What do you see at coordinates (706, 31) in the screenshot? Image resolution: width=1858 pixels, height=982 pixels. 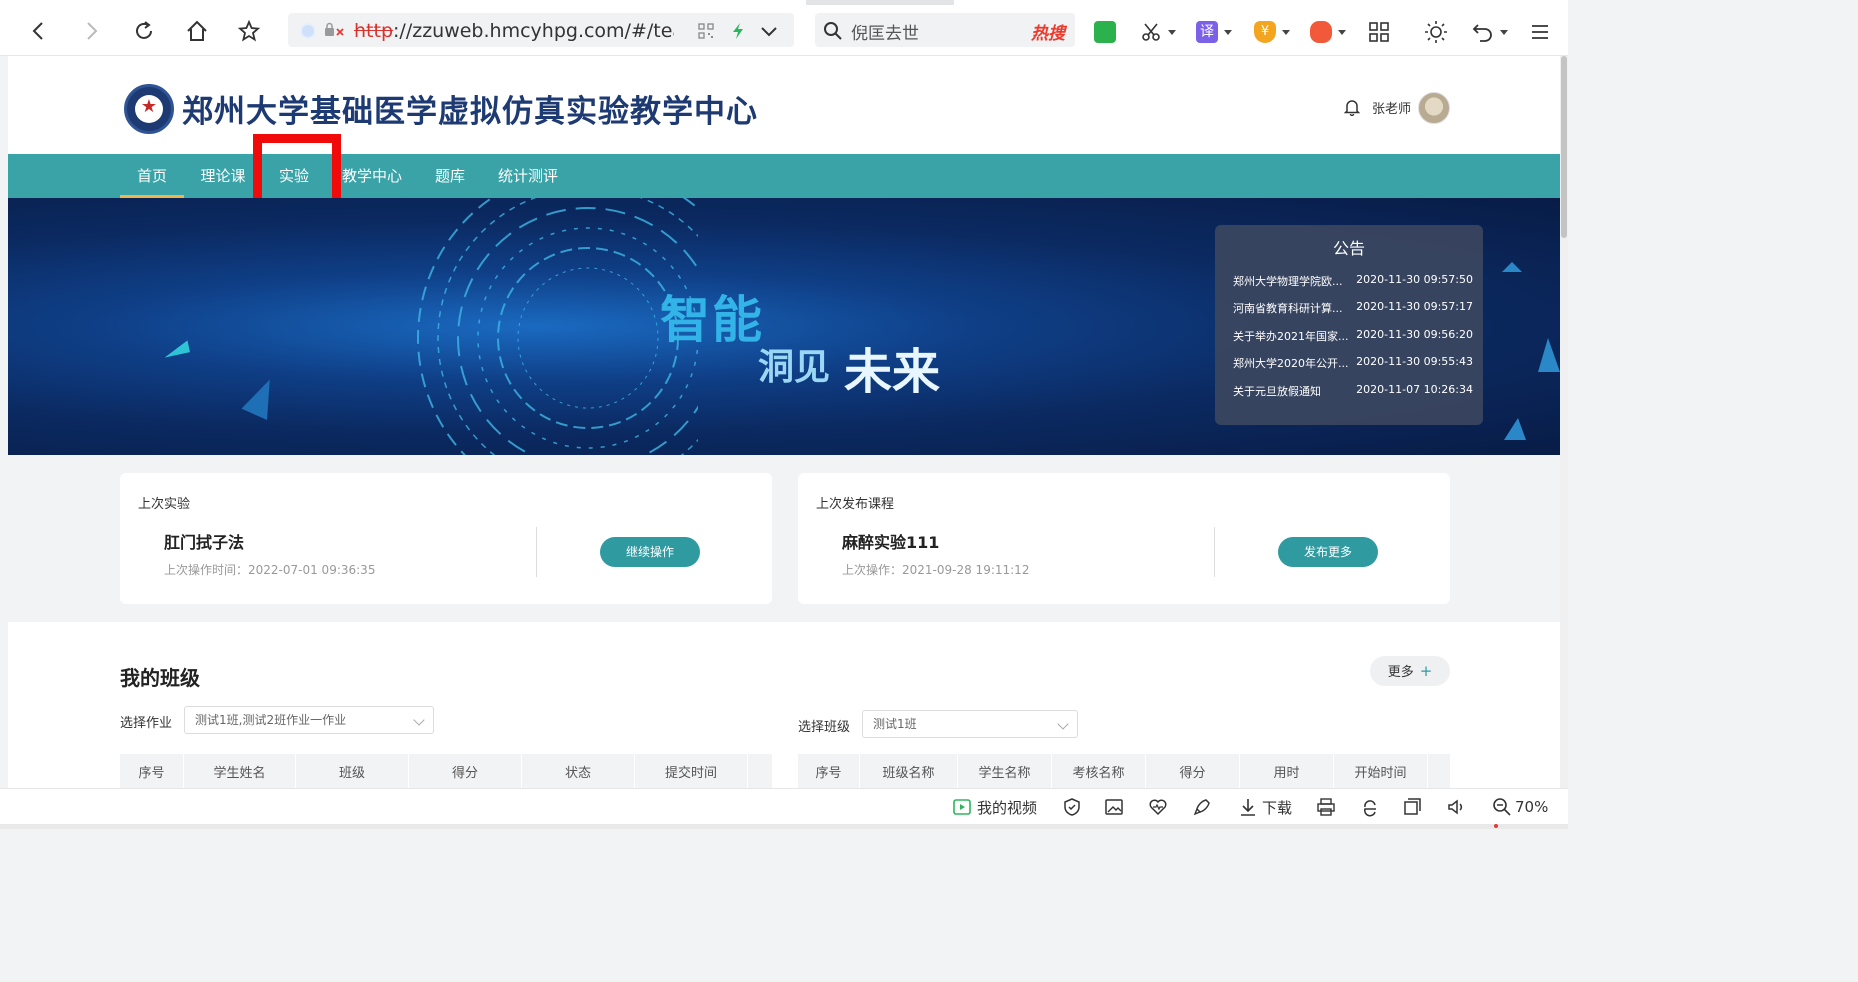 I see `qr-code-icon` at bounding box center [706, 31].